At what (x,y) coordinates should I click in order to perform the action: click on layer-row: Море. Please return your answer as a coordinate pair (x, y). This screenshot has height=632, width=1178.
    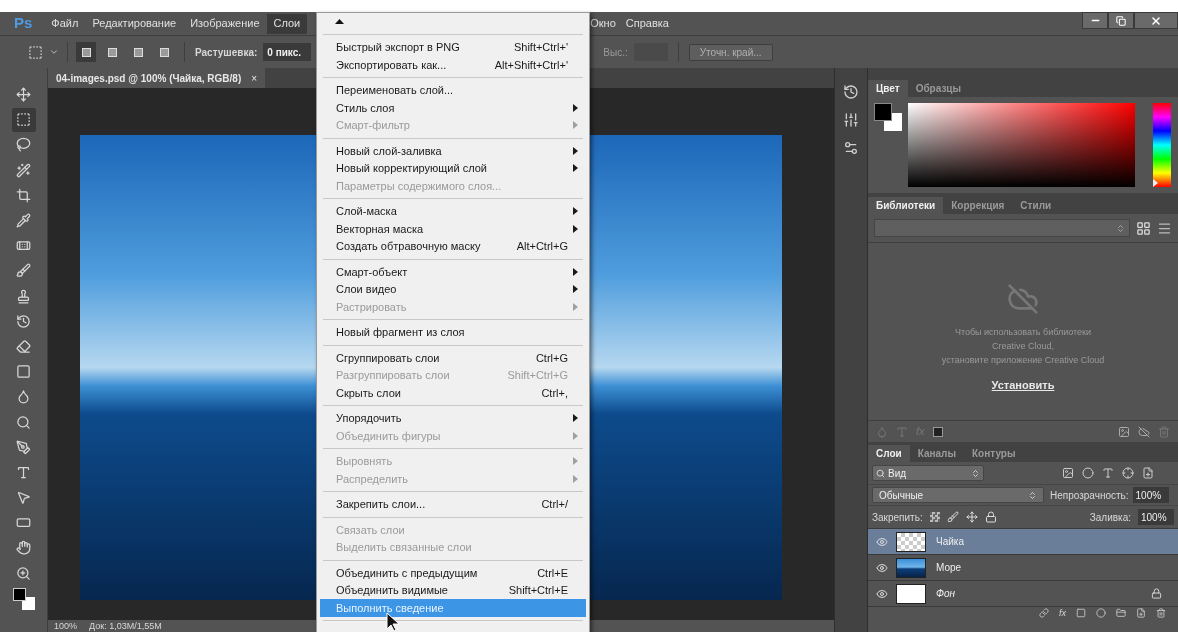
    Looking at the image, I should click on (1023, 567).